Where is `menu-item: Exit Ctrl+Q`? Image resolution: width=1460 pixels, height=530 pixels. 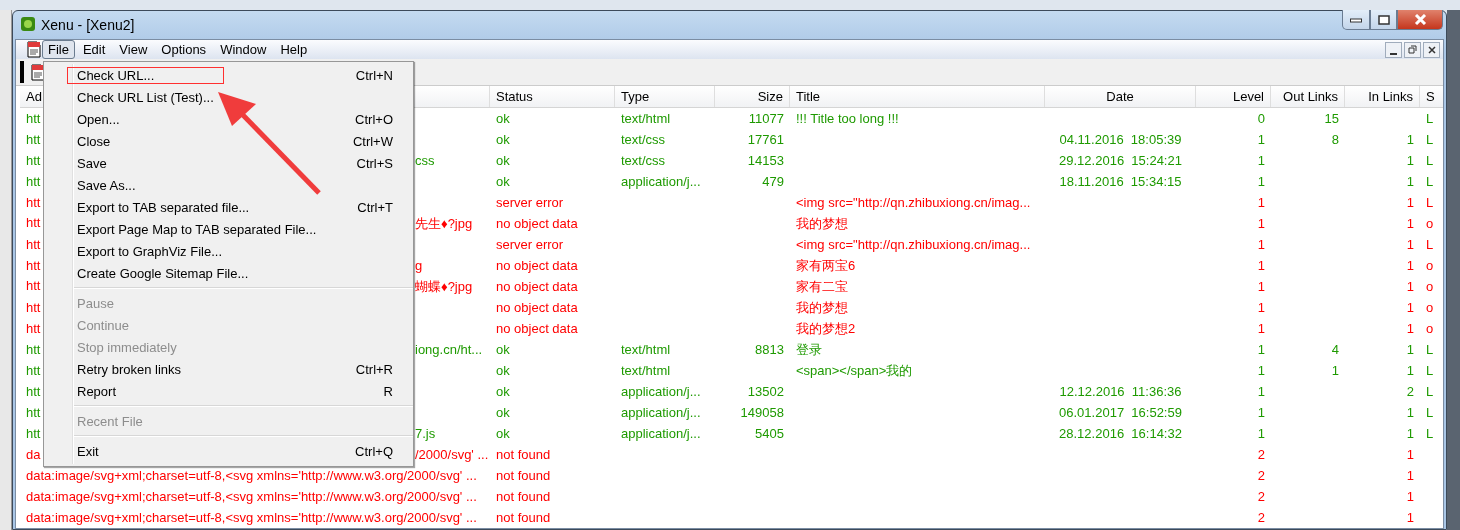
menu-item: Exit Ctrl+Q is located at coordinates (228, 451).